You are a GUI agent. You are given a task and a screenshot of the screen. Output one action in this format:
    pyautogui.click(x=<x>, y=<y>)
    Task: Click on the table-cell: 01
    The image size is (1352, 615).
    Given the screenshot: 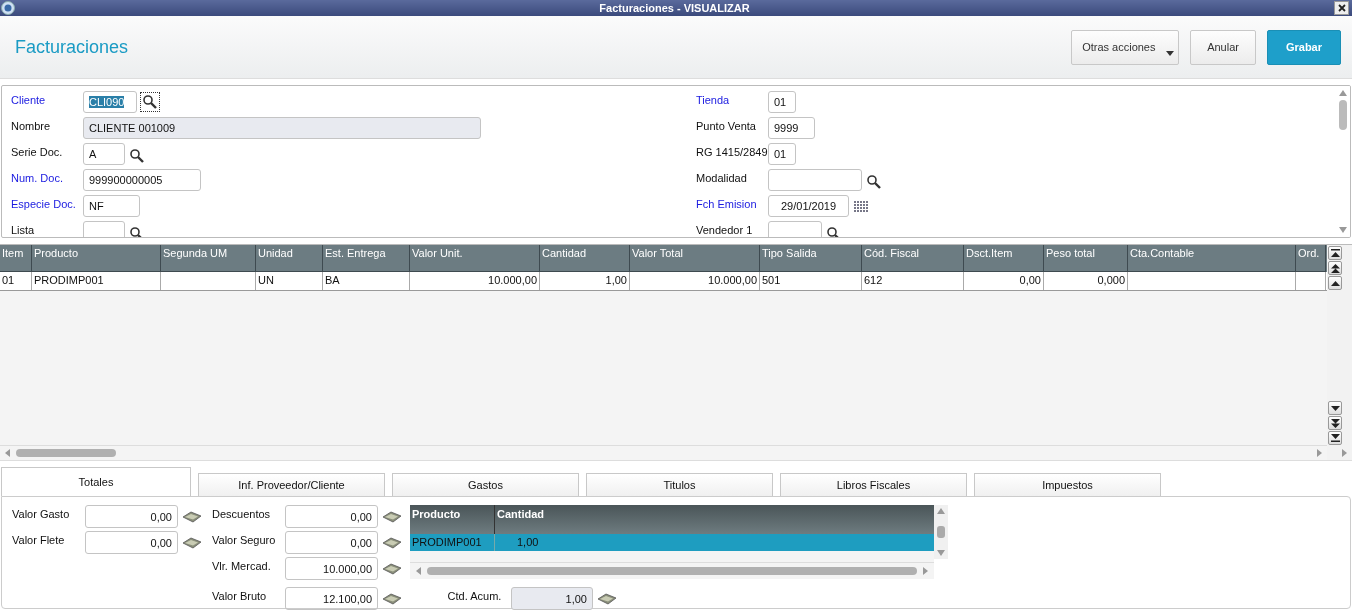 What is the action you would take?
    pyautogui.click(x=16, y=281)
    